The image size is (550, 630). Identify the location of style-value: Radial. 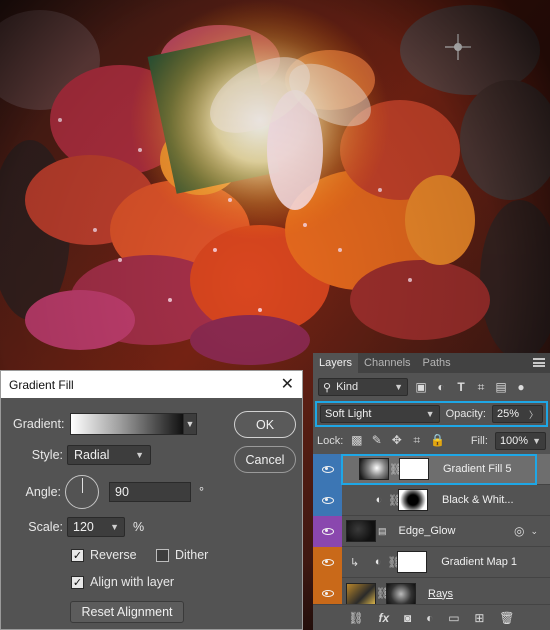
(92, 455).